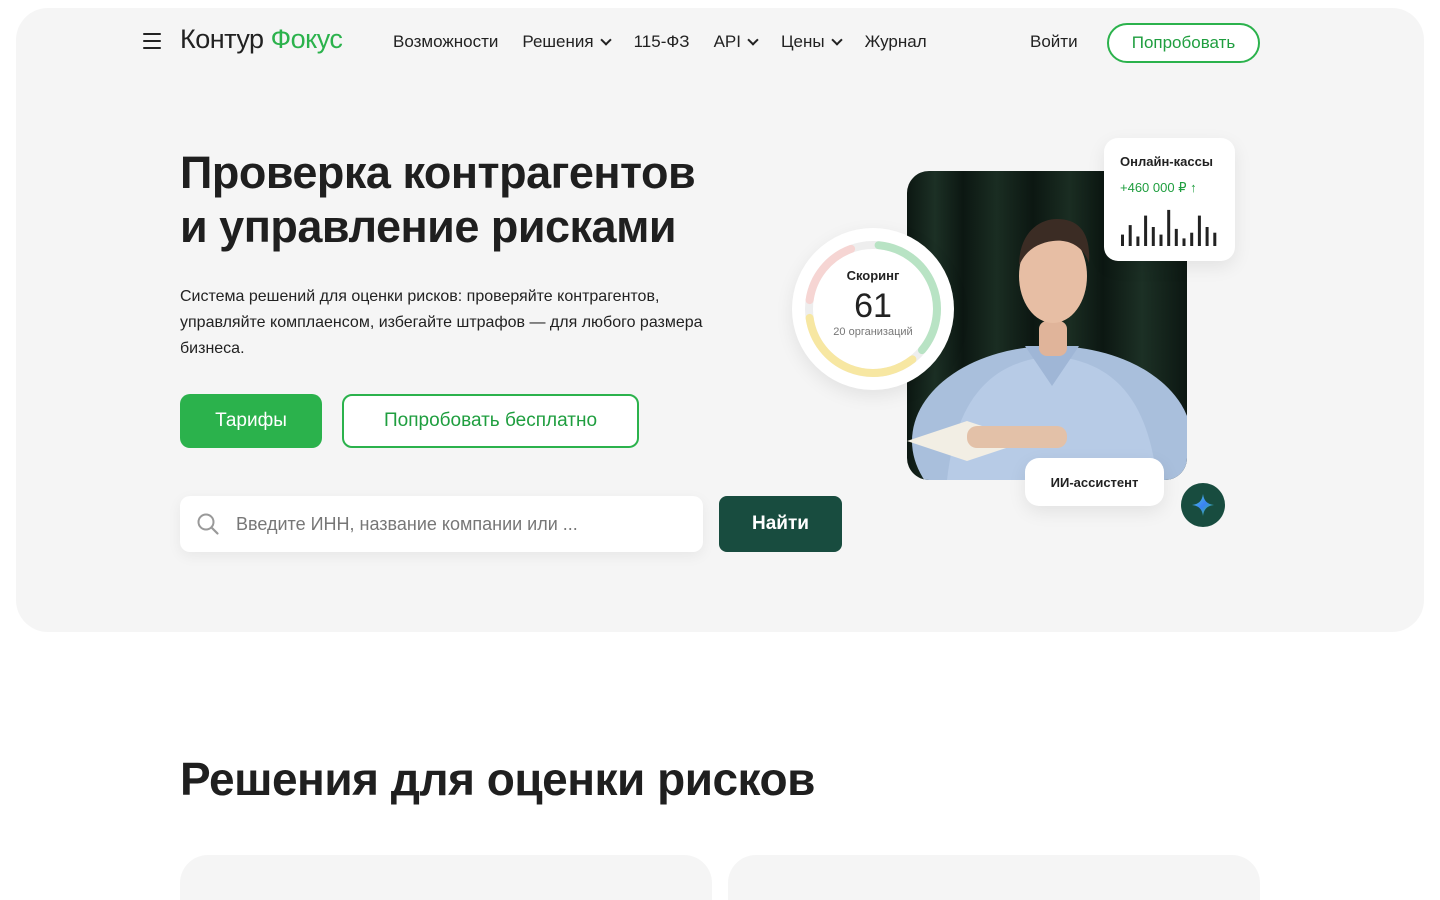 This screenshot has width=1440, height=900. What do you see at coordinates (873, 306) in the screenshot?
I see `scoring-value: 61` at bounding box center [873, 306].